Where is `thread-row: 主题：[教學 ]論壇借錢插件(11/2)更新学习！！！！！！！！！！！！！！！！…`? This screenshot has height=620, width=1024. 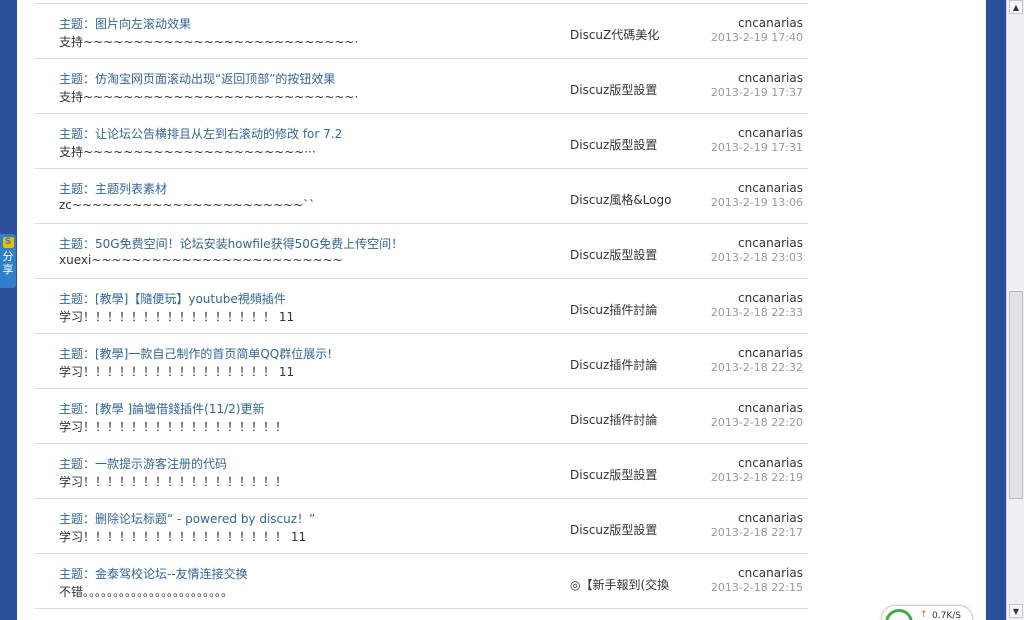
thread-row: 主题：[教學 ]論壇借錢插件(11/2)更新学习！！！！！！！！！！！！！！！！… is located at coordinates (421, 416).